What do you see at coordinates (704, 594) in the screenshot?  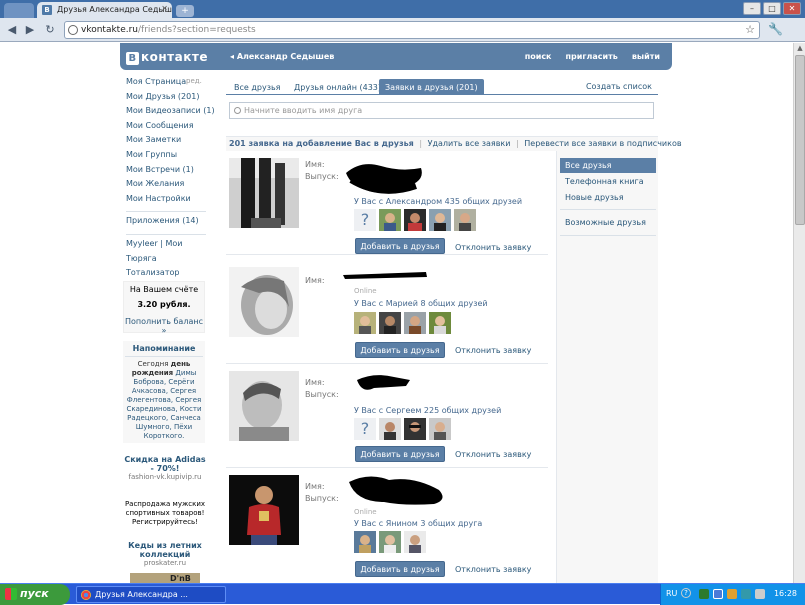 I see `network-icon` at bounding box center [704, 594].